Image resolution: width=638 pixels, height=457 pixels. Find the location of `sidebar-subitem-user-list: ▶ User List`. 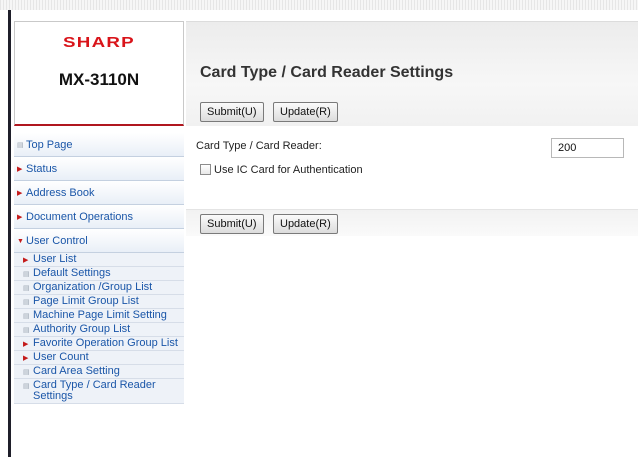

sidebar-subitem-user-list: ▶ User List is located at coordinates (99, 260).